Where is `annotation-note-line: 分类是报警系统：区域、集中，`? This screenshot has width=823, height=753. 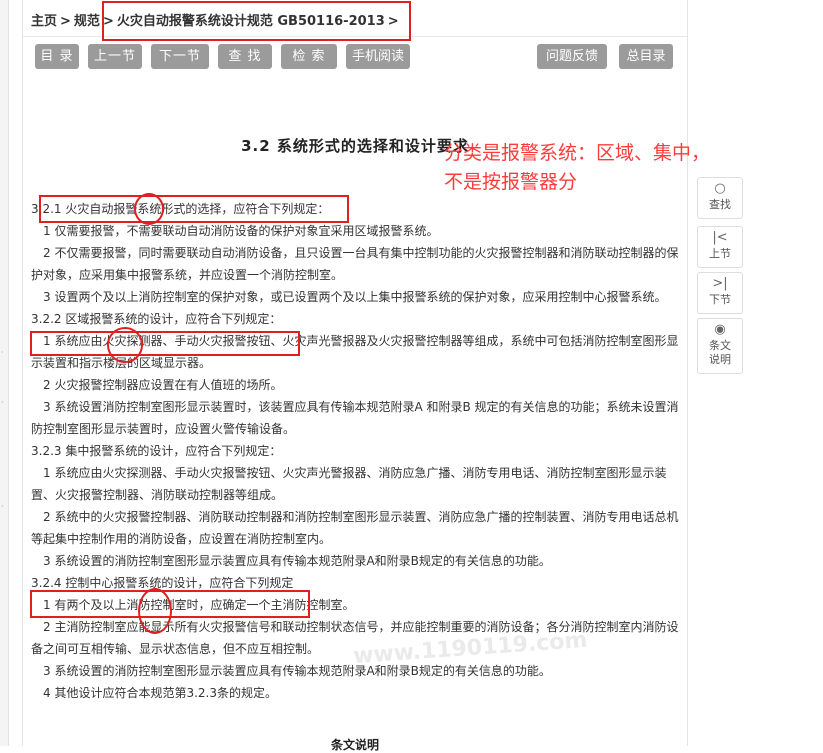 annotation-note-line: 分类是报警系统：区域、集中， is located at coordinates (577, 153).